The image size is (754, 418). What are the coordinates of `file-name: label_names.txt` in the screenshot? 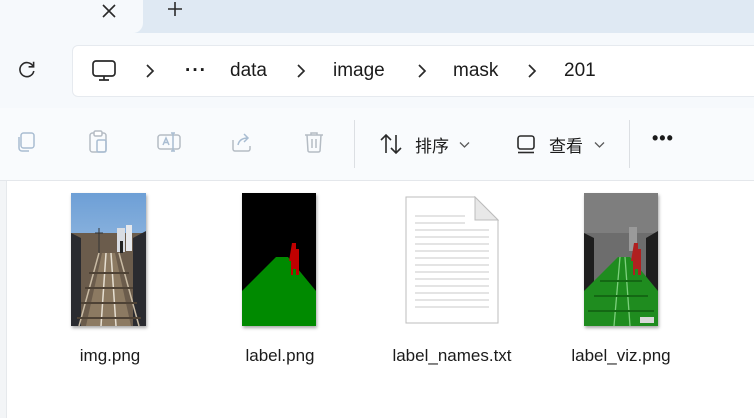 It's located at (452, 355).